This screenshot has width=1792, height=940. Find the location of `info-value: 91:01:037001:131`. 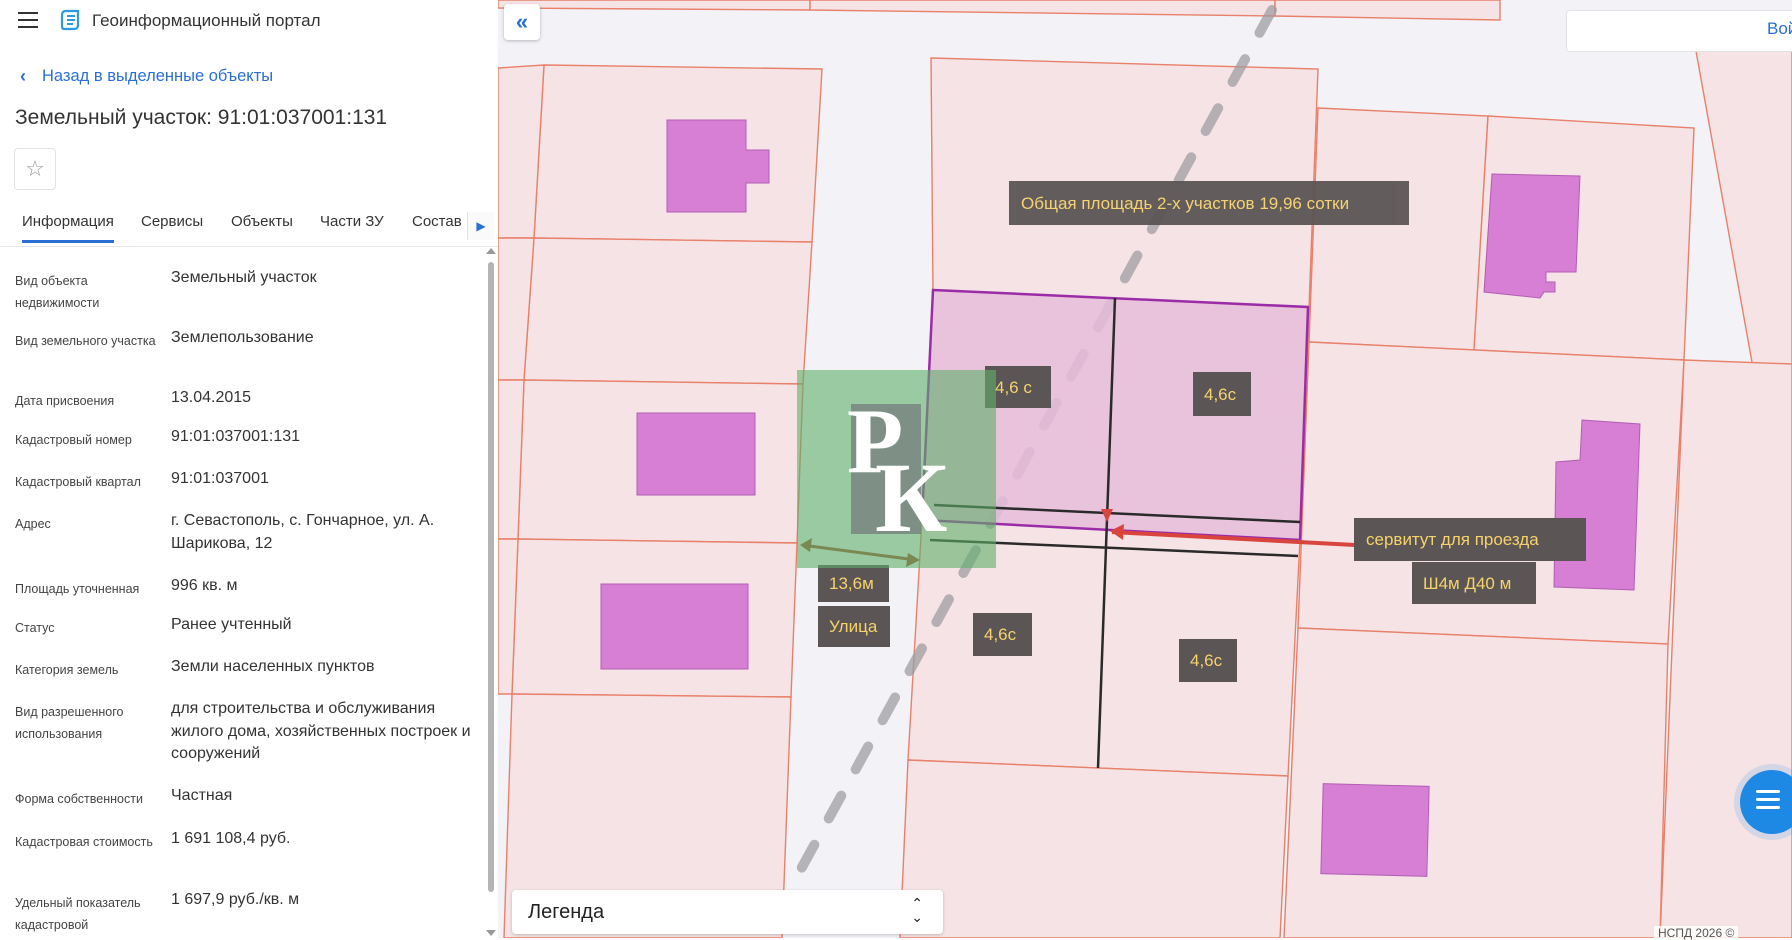

info-value: 91:01:037001:131 is located at coordinates (236, 436).